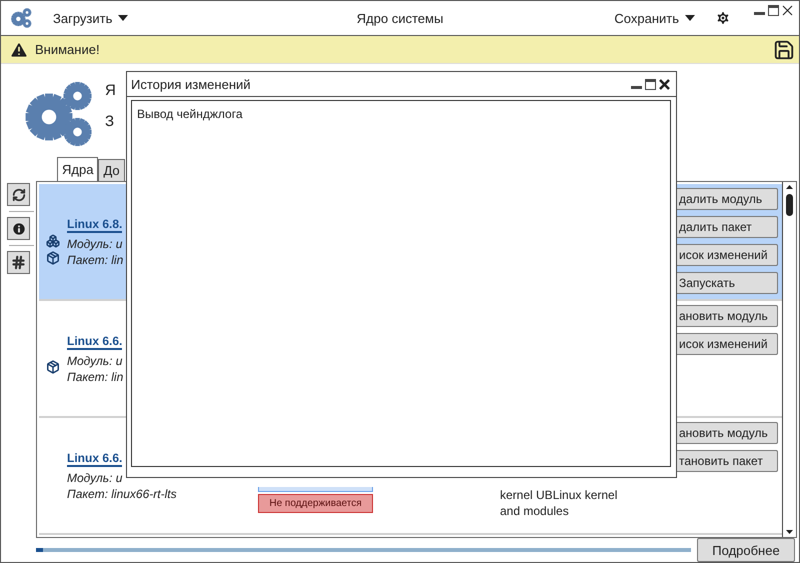 Image resolution: width=800 pixels, height=563 pixels. I want to click on save-menu: Сохранить, so click(654, 18).